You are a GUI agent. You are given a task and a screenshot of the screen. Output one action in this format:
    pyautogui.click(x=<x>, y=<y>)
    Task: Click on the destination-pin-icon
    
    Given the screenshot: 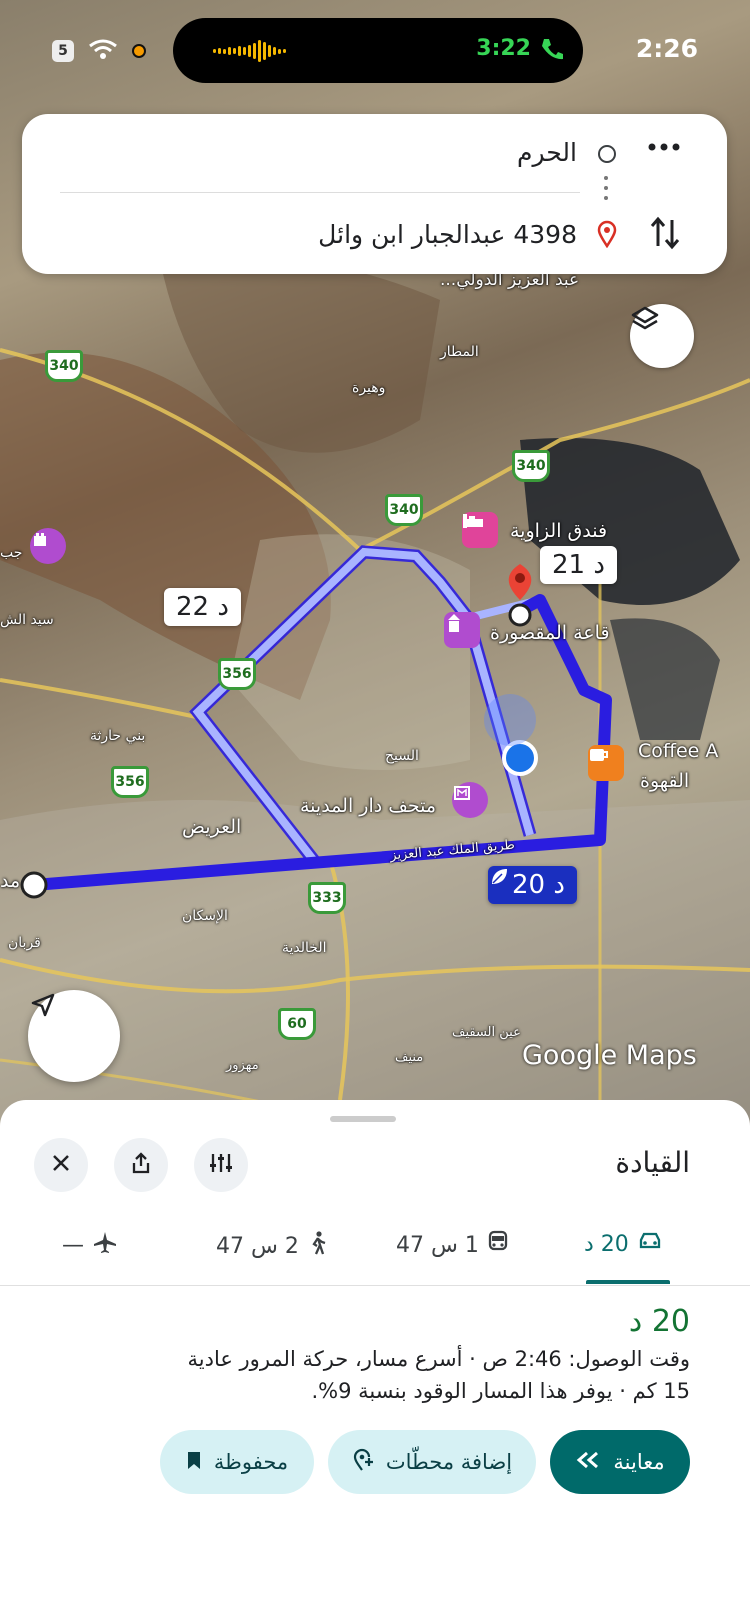 What is the action you would take?
    pyautogui.click(x=607, y=236)
    